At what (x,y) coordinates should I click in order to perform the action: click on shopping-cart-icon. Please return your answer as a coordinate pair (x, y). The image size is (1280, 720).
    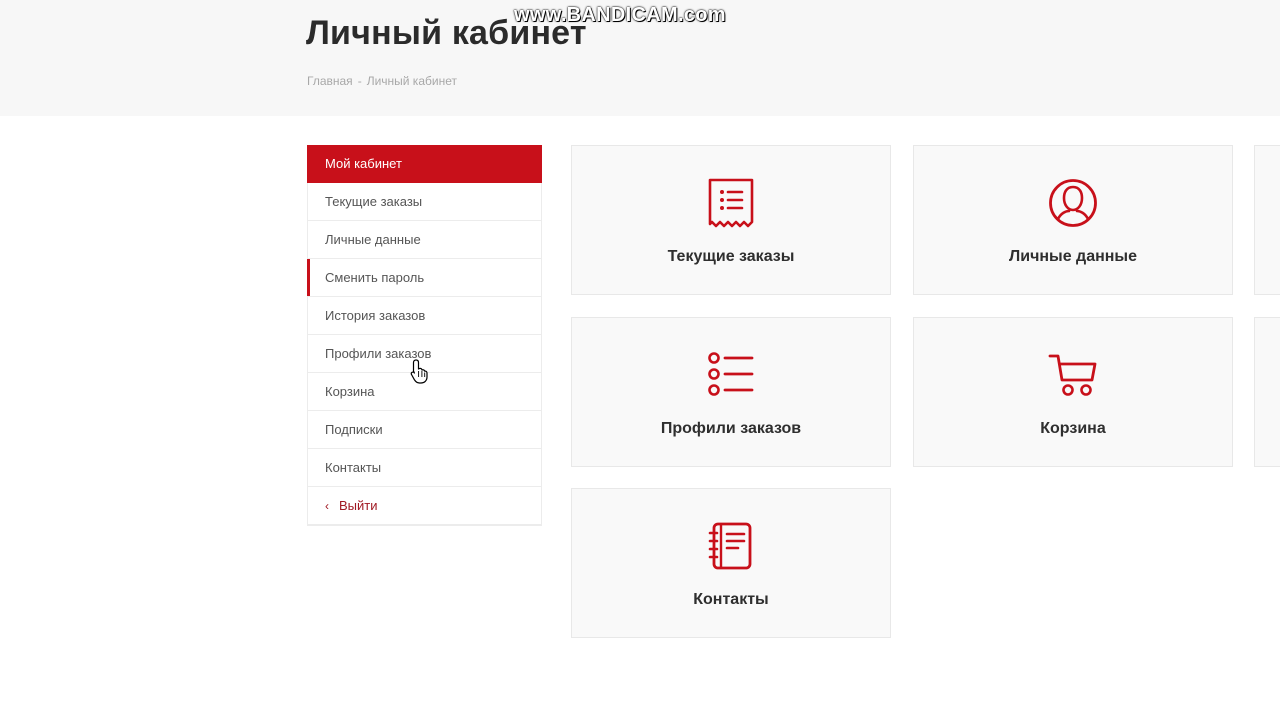
    Looking at the image, I should click on (1072, 375).